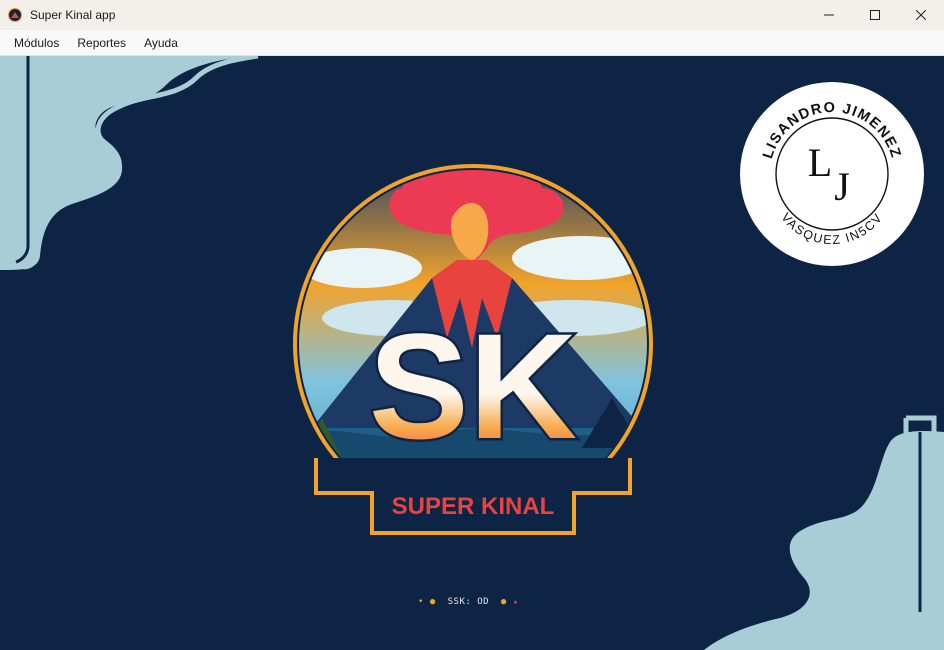 The width and height of the screenshot is (944, 650). I want to click on menu-modulos: Módulos, so click(36, 43).